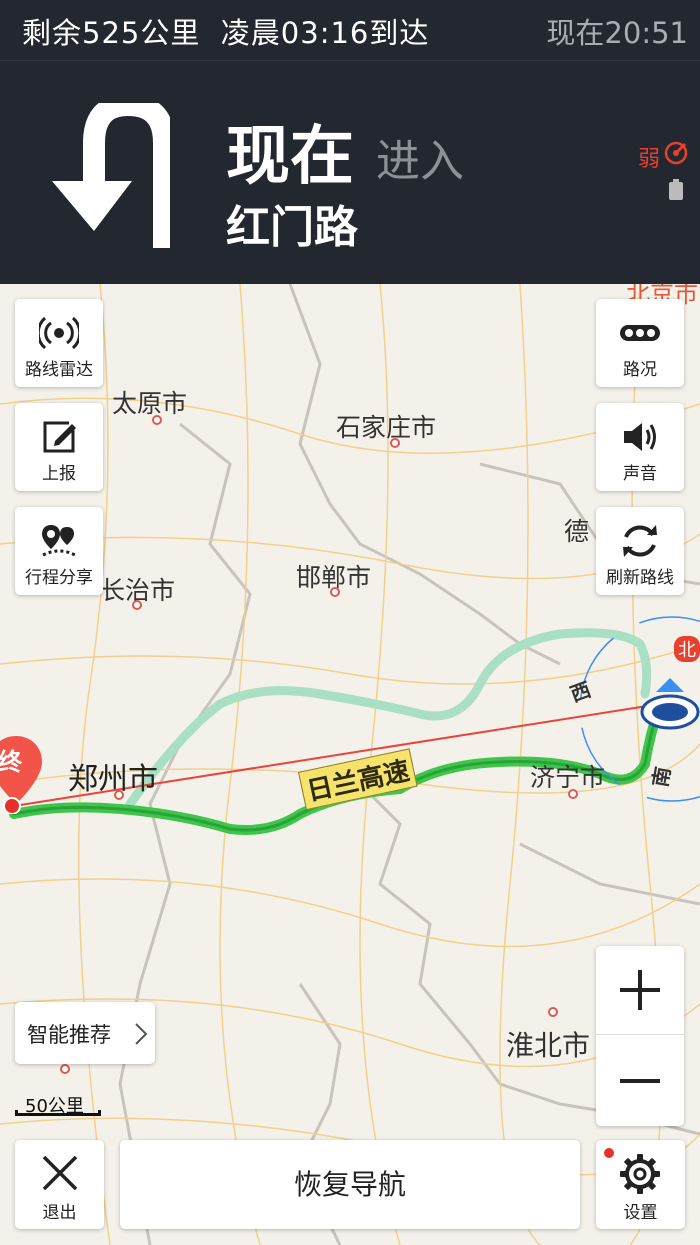  I want to click on radar-icon, so click(59, 333).